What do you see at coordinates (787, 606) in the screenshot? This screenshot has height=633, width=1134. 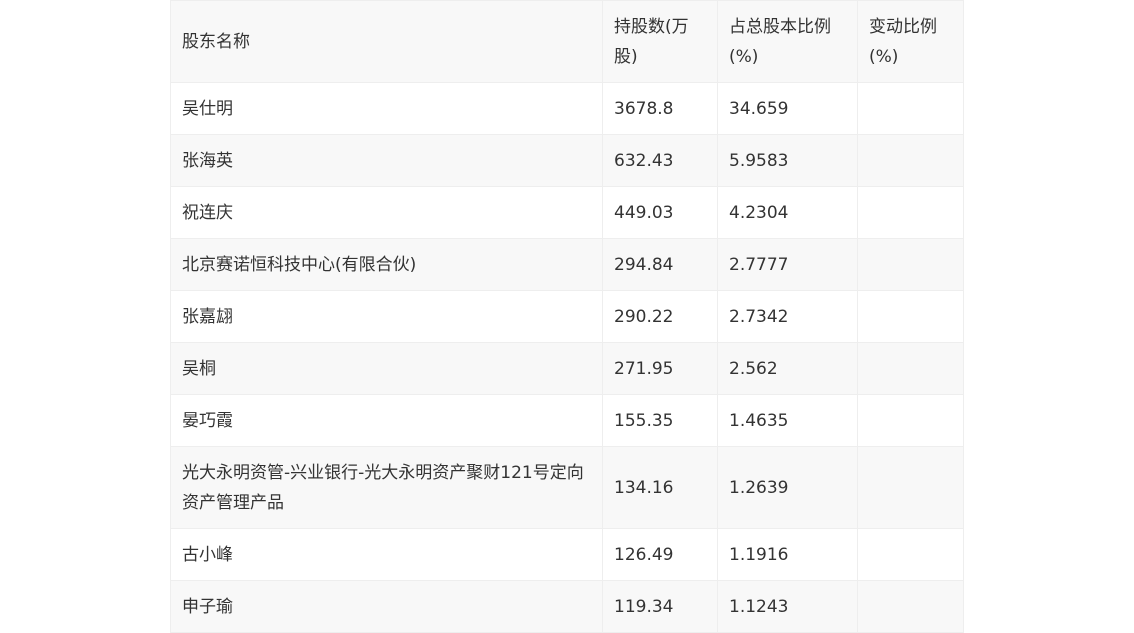 I see `cell-ratio: 1.1243` at bounding box center [787, 606].